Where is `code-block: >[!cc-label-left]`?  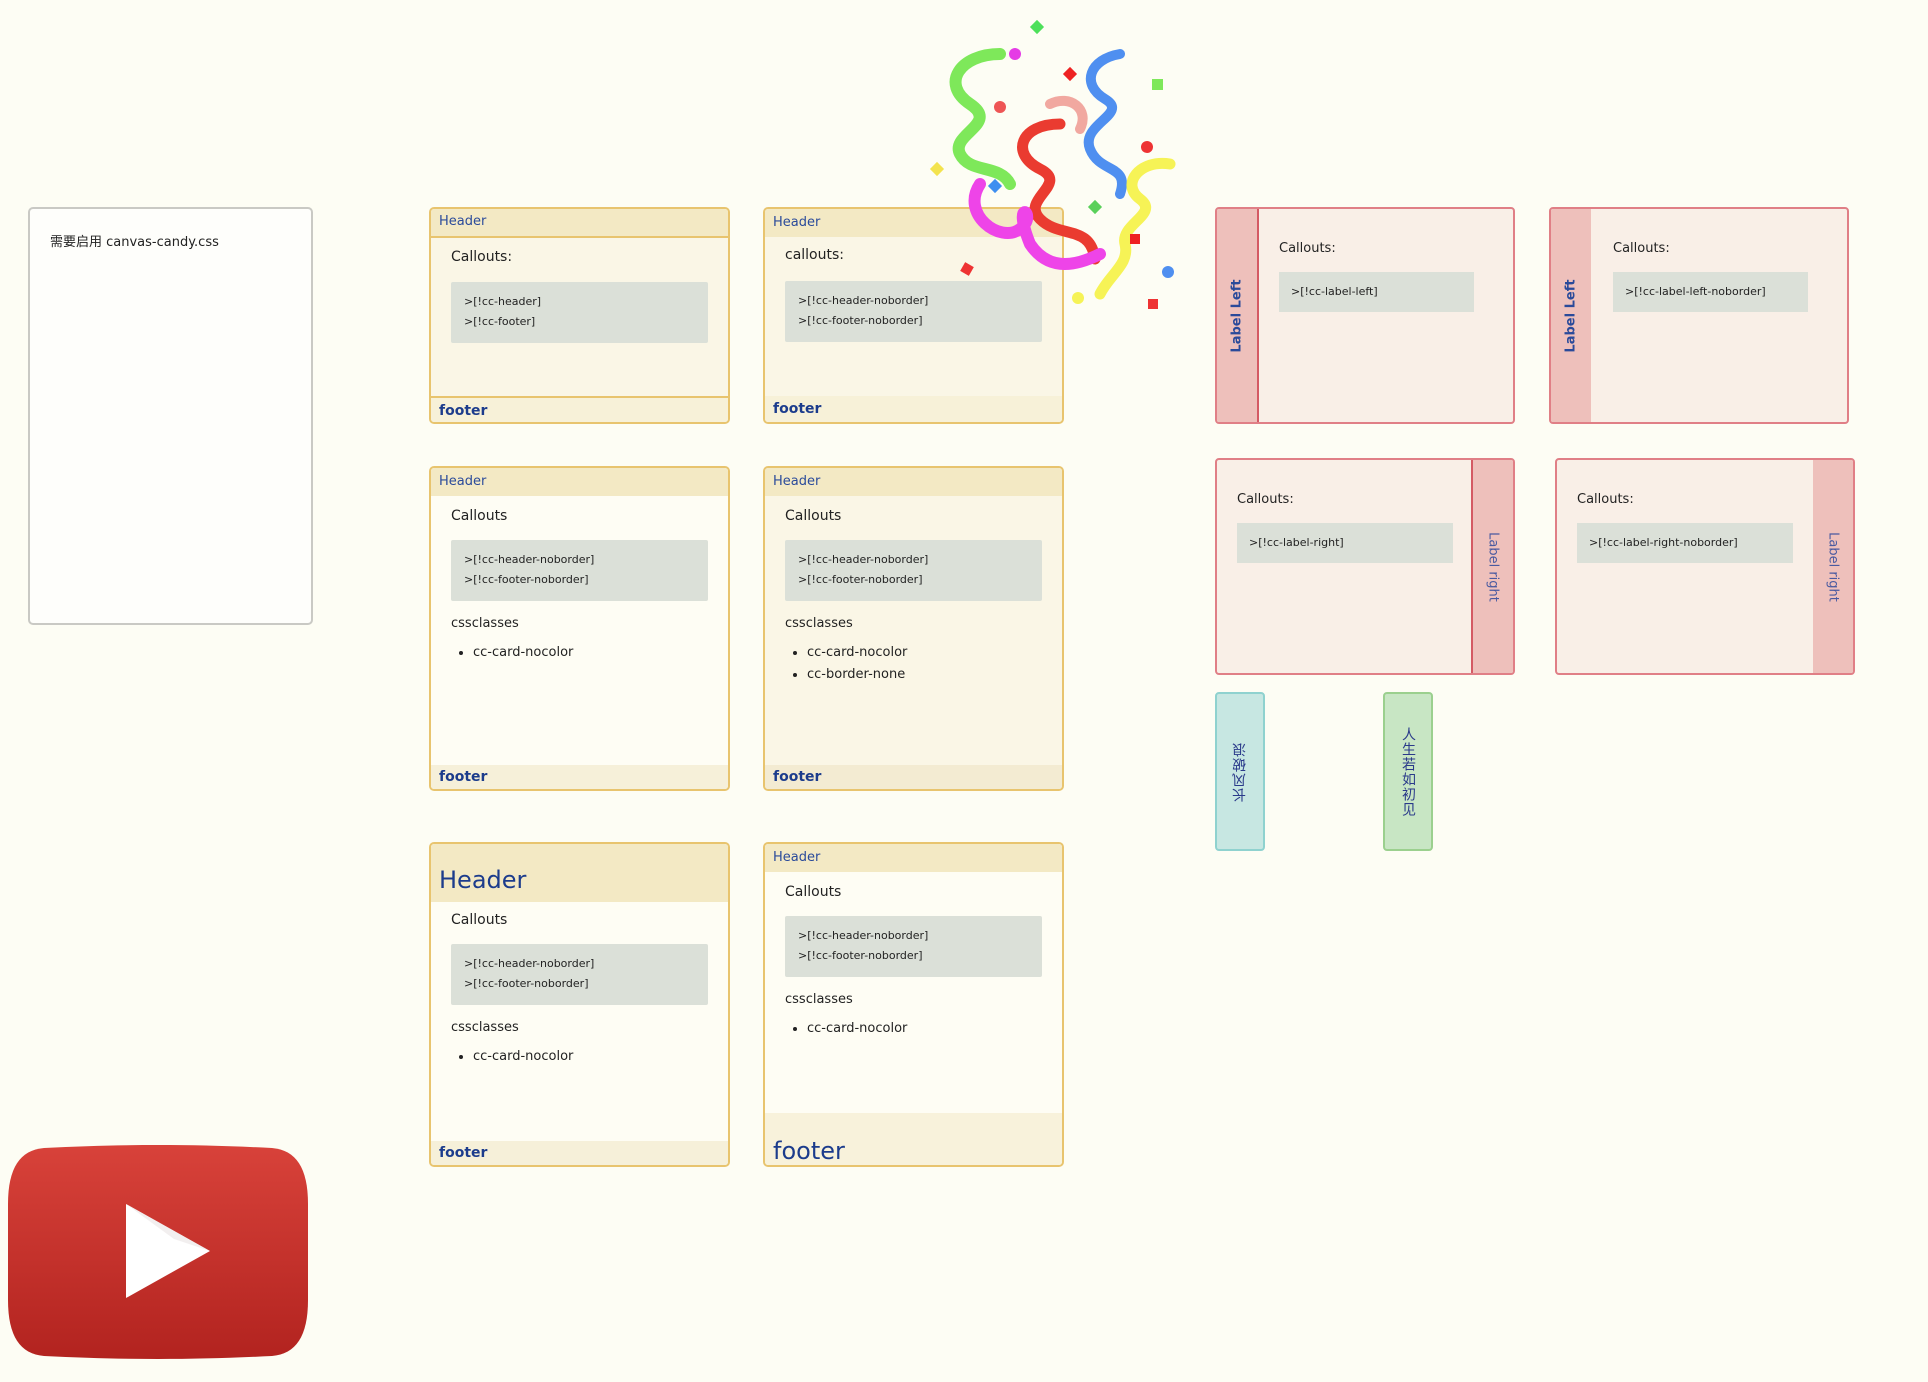 code-block: >[!cc-label-left] is located at coordinates (1376, 292).